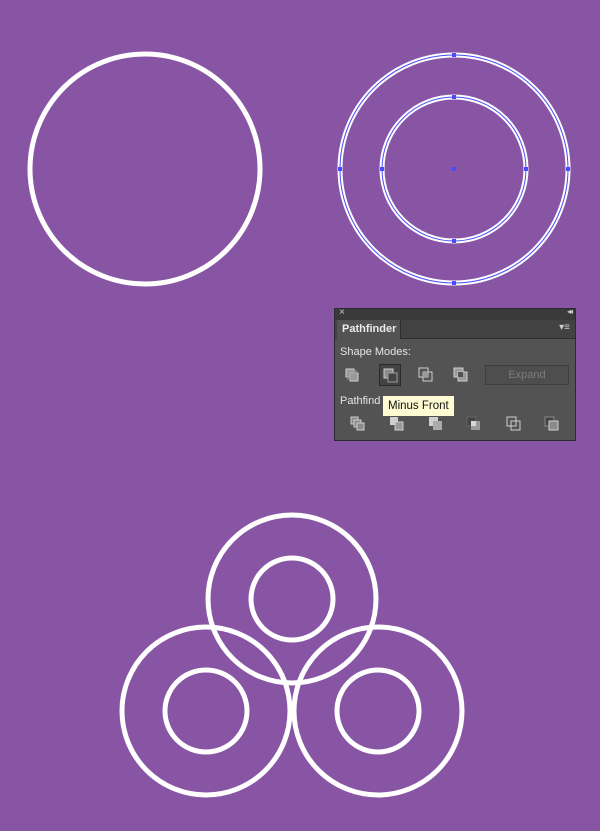 The height and width of the screenshot is (831, 600). I want to click on close-icon: ×, so click(342, 312).